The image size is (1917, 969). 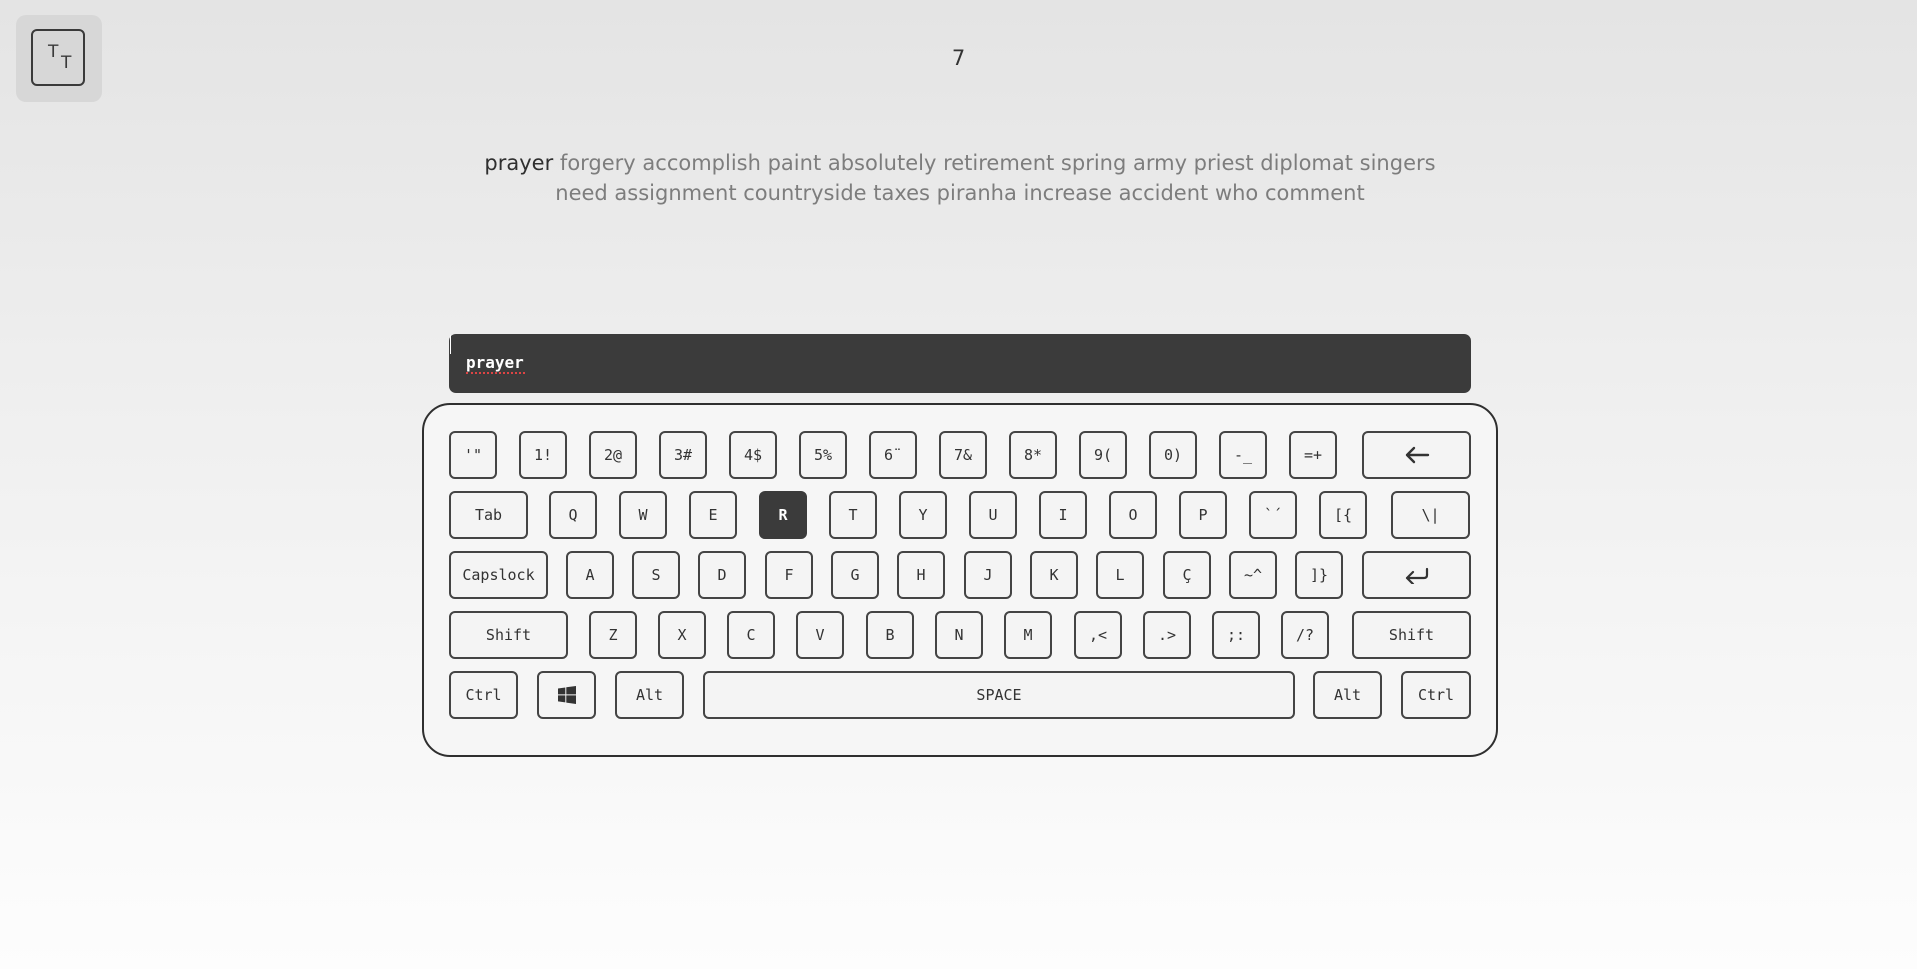 I want to click on key: X, so click(x=682, y=635).